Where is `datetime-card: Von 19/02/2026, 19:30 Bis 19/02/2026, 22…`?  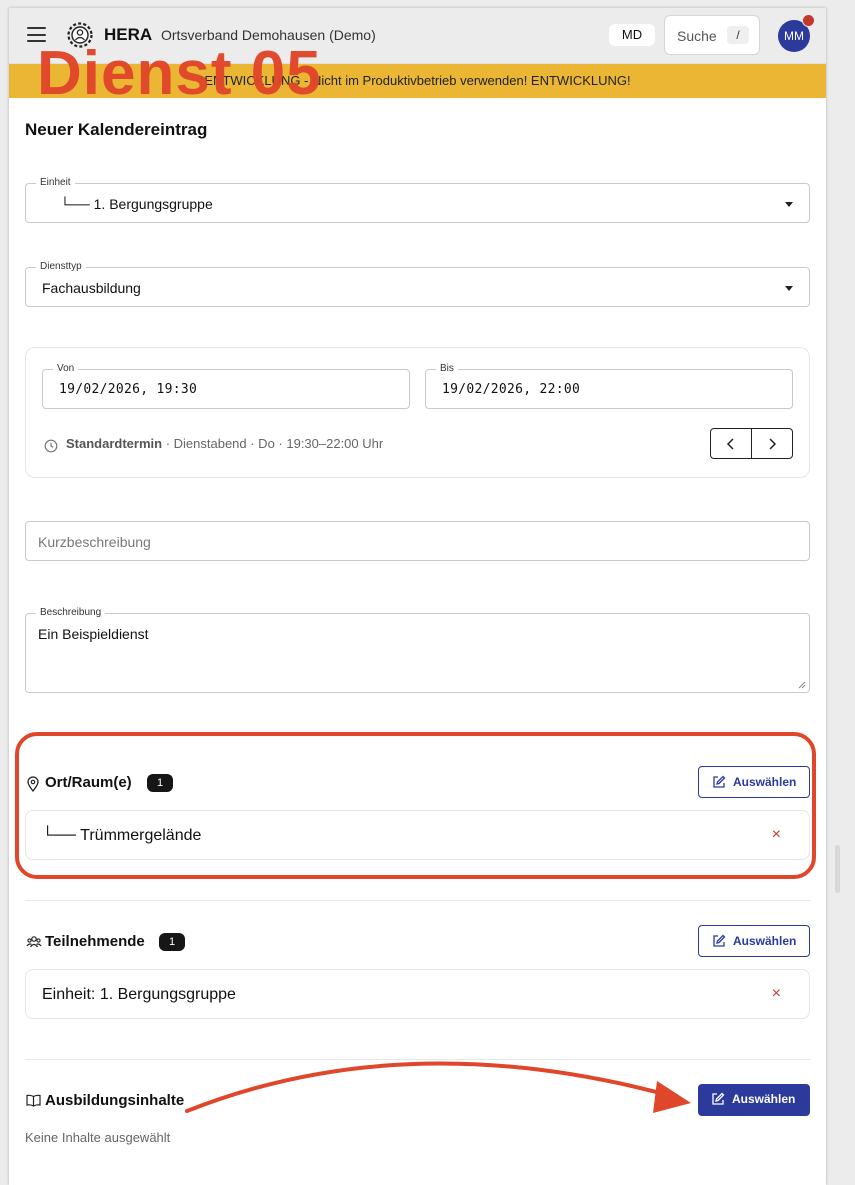
datetime-card: Von 19/02/2026, 19:30 Bis 19/02/2026, 22… is located at coordinates (417, 412).